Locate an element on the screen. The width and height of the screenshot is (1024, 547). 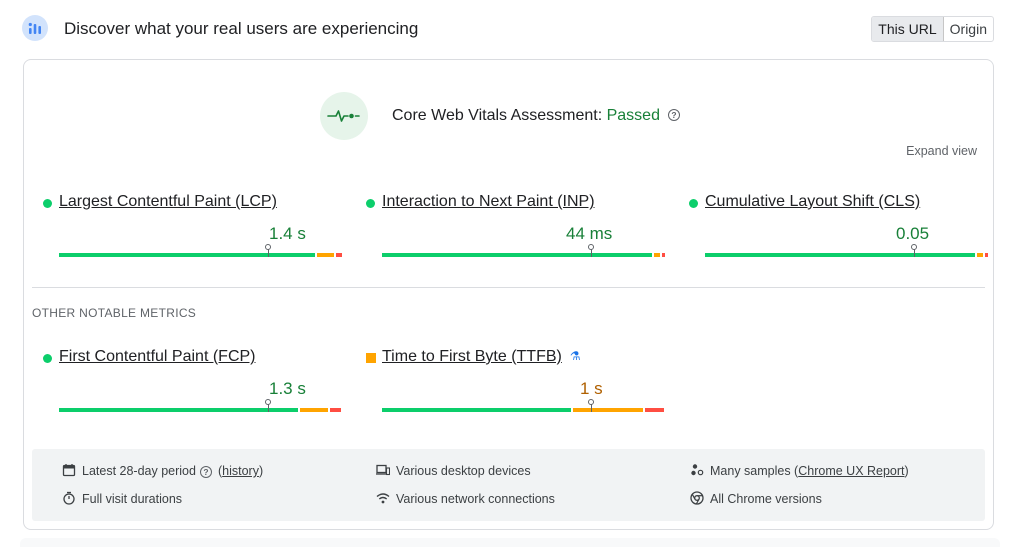
metric-label-ttfb-text: Time to First Byte (TTFB) is located at coordinates (472, 356).